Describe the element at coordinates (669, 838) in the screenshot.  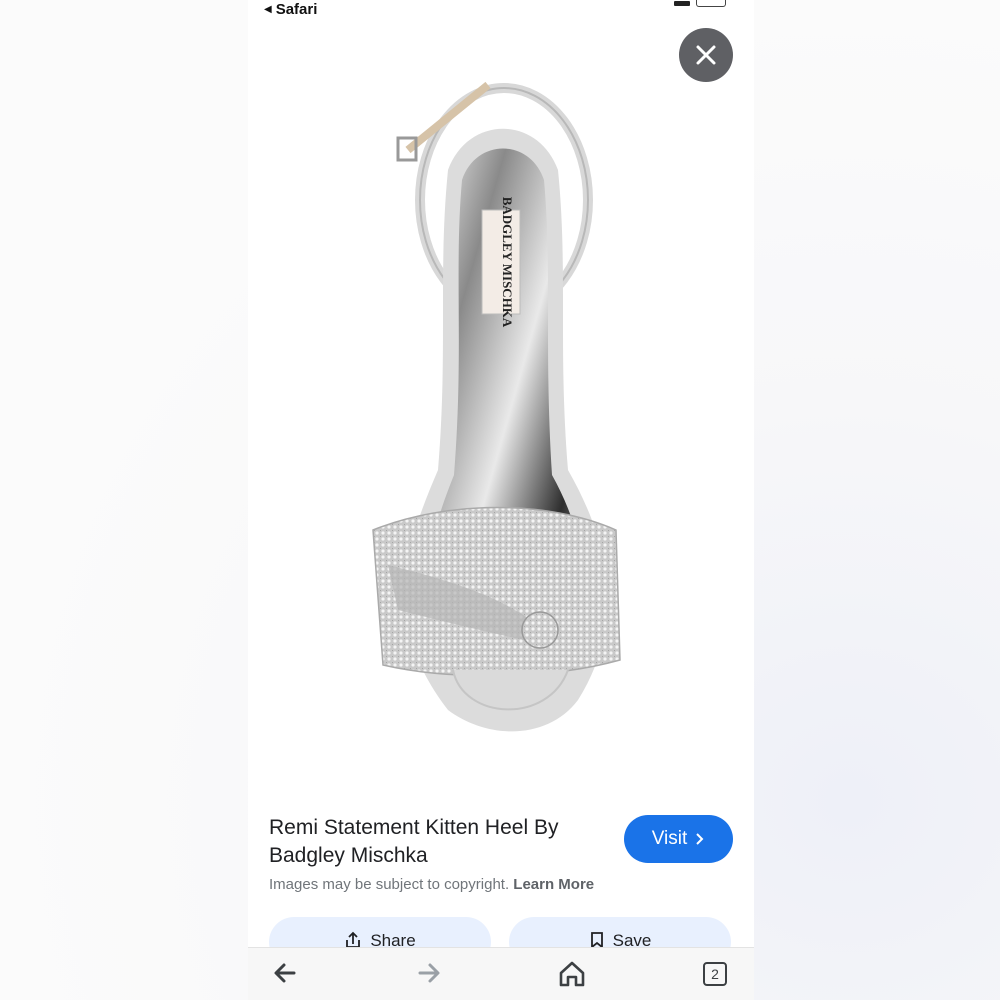
I see `visit-label: Visit` at that location.